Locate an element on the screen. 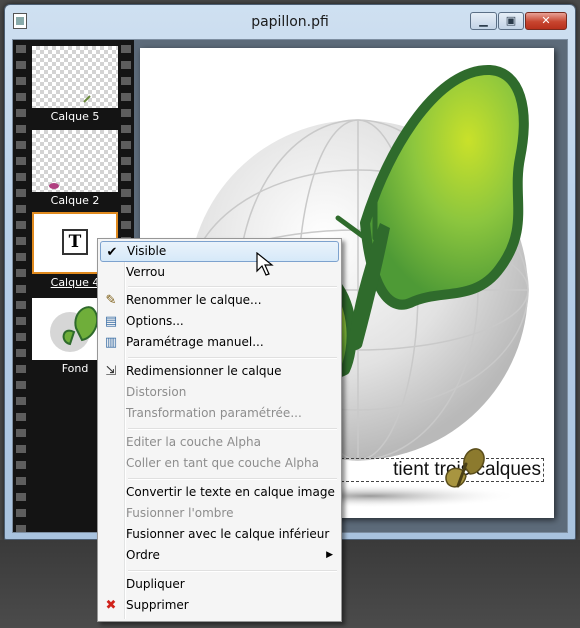  menu-item-convert-text: Convertir le texte en calque image is located at coordinates (219, 492).